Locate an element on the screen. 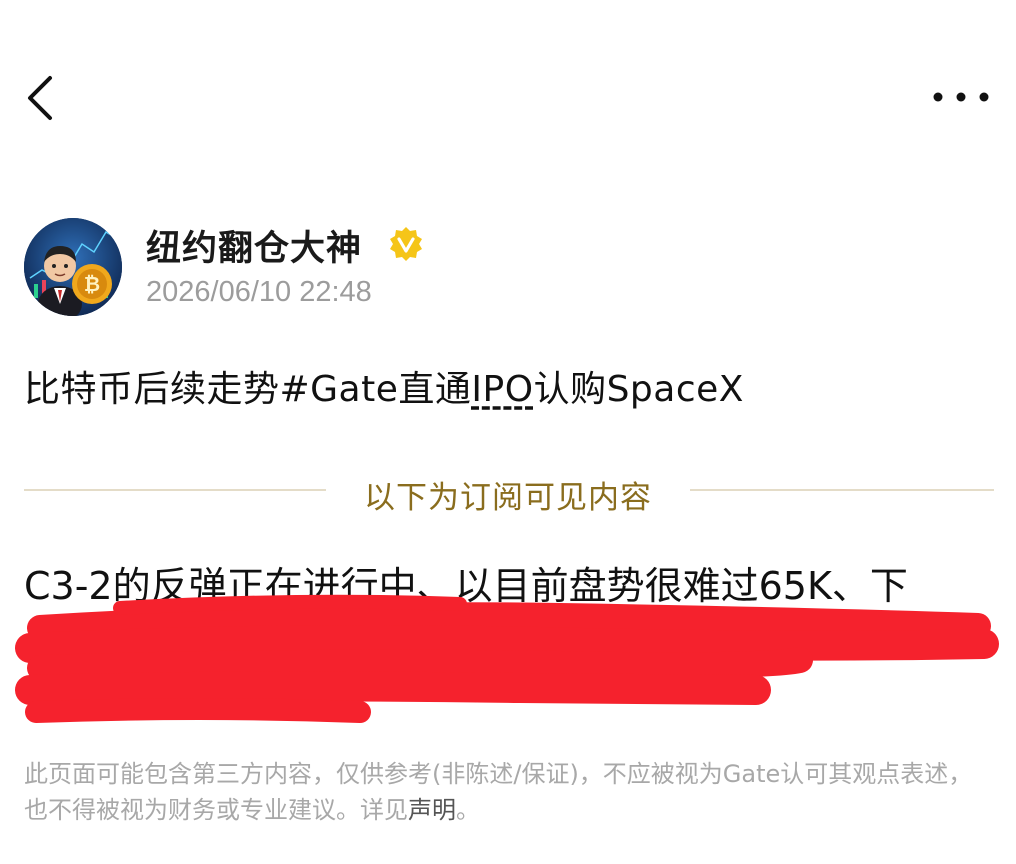 The image size is (1016, 864). more-horizontal-icon is located at coordinates (961, 97).